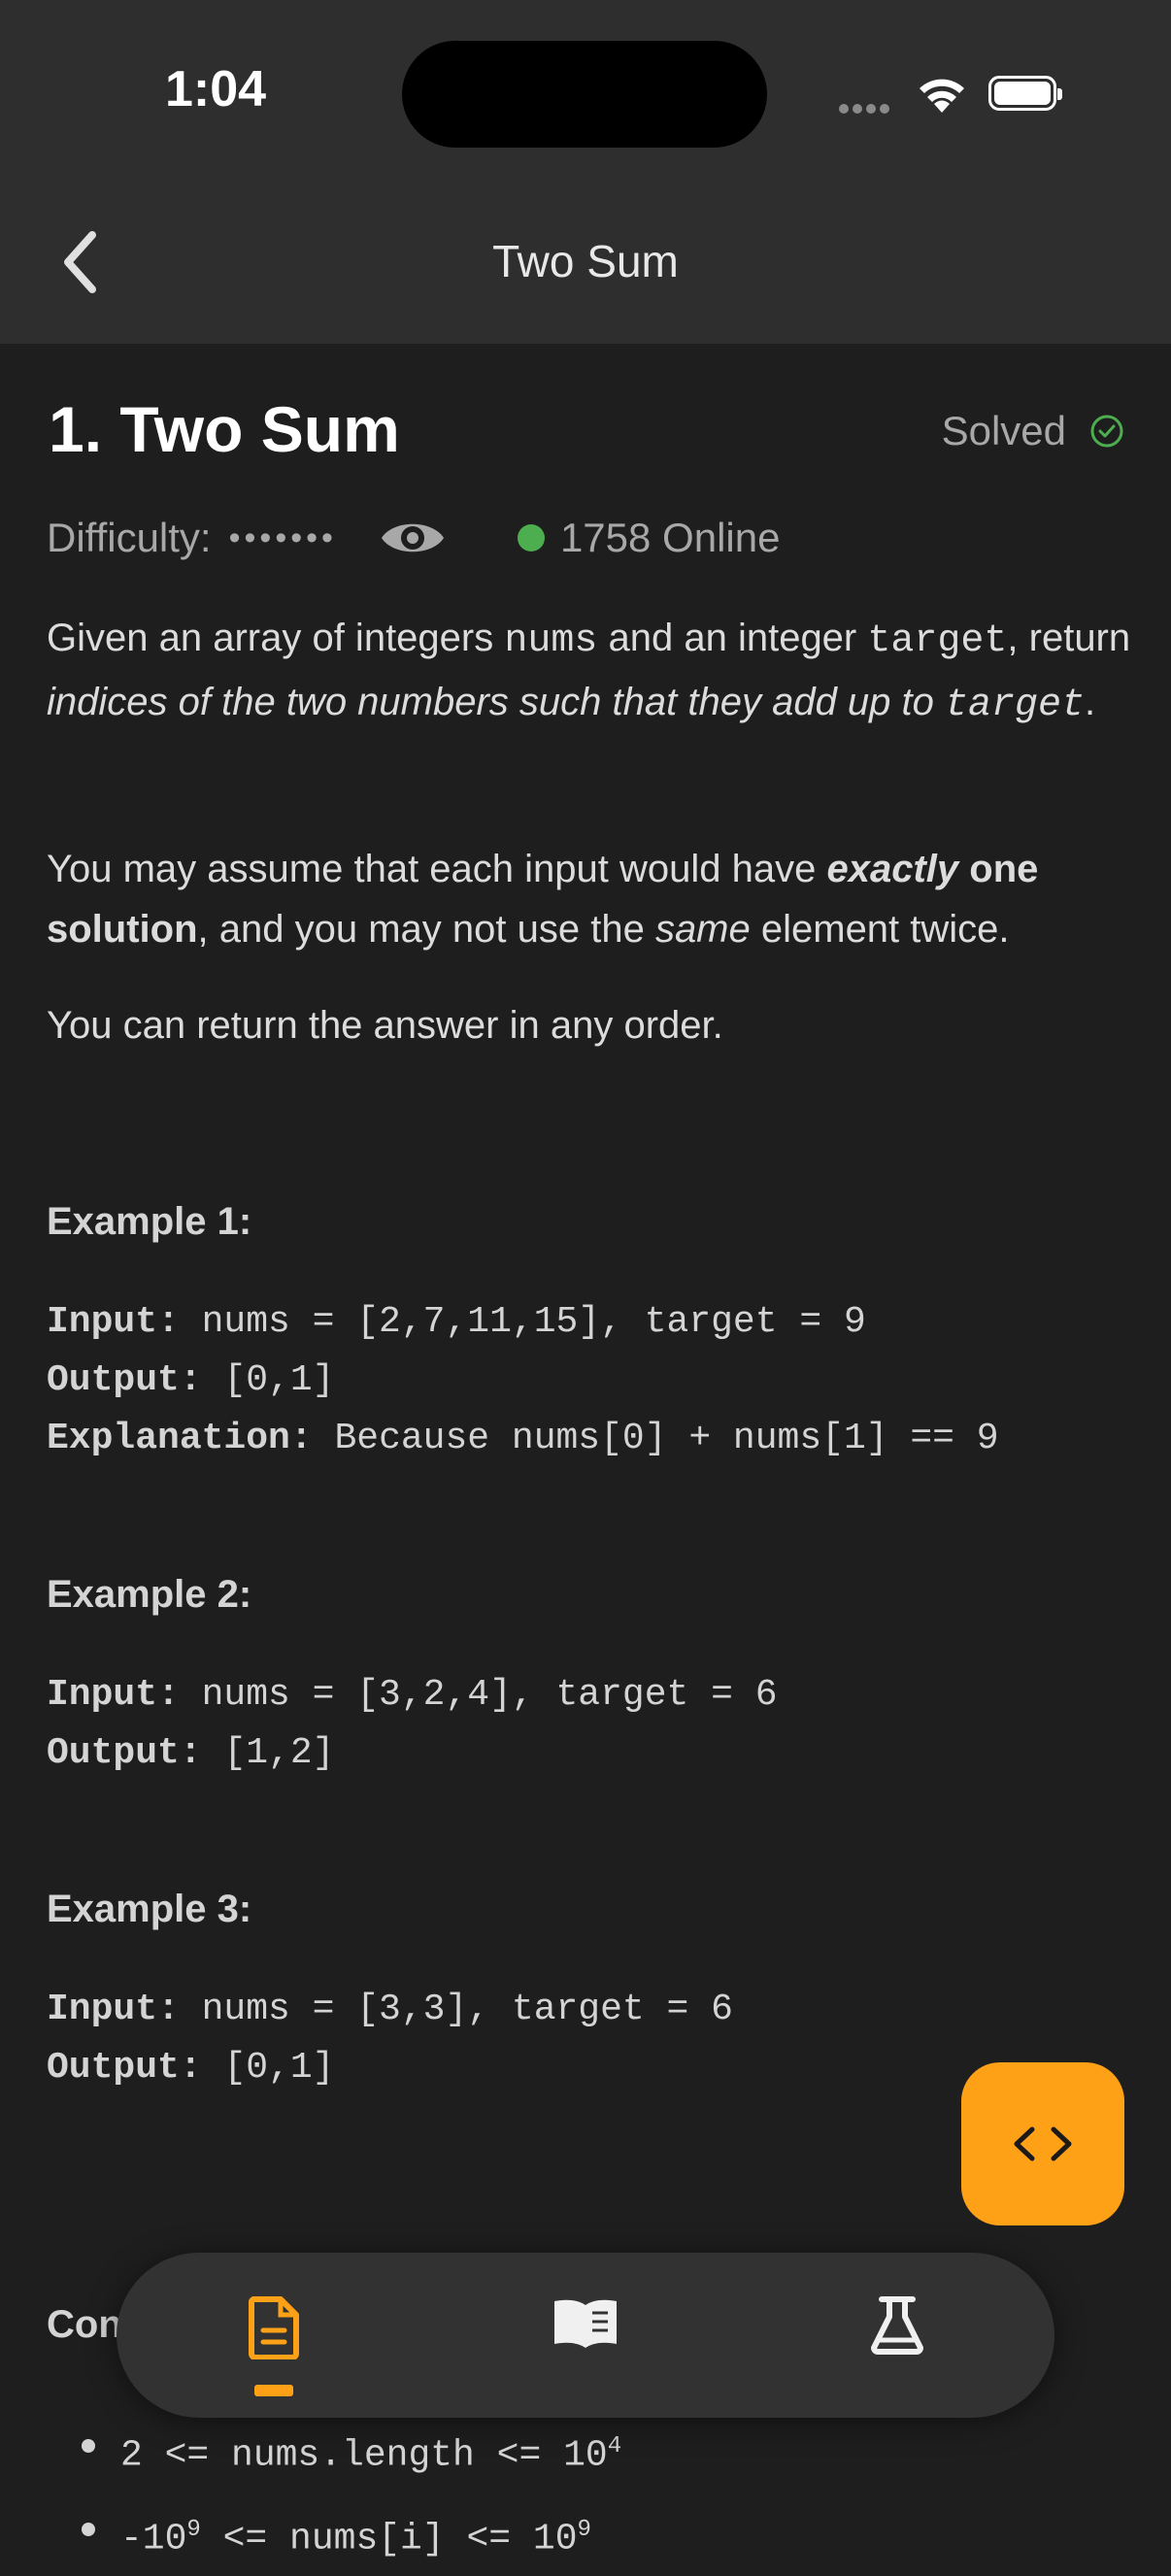 The width and height of the screenshot is (1171, 2576). I want to click on check-circle-icon, so click(1106, 432).